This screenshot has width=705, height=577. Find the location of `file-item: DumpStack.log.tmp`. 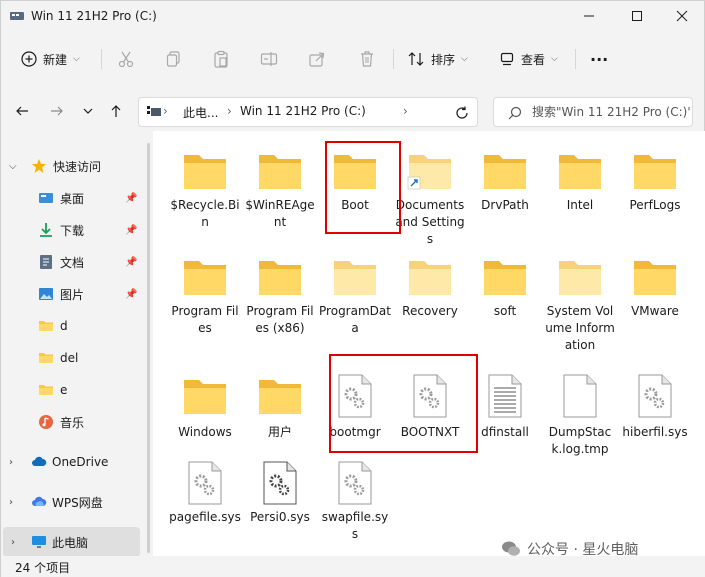

file-item: DumpStack.log.tmp is located at coordinates (580, 425).